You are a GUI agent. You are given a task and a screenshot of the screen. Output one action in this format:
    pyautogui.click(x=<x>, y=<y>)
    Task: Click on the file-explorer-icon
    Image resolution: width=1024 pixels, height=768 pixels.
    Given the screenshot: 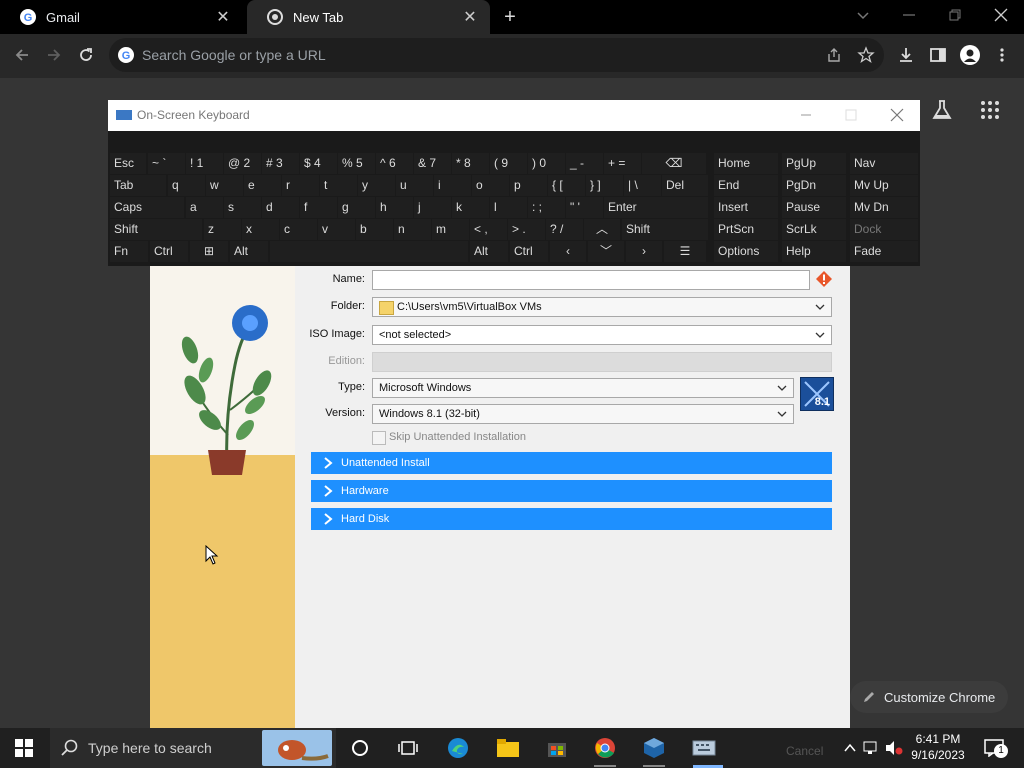 What is the action you would take?
    pyautogui.click(x=508, y=748)
    